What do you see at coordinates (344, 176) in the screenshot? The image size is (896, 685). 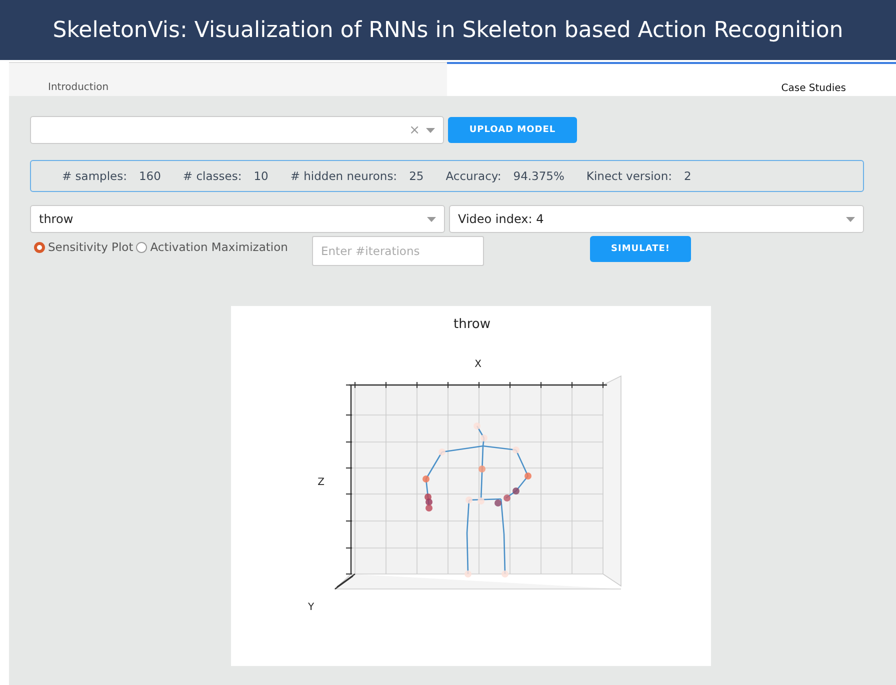 I see `stat-label: # hidden neurons:` at bounding box center [344, 176].